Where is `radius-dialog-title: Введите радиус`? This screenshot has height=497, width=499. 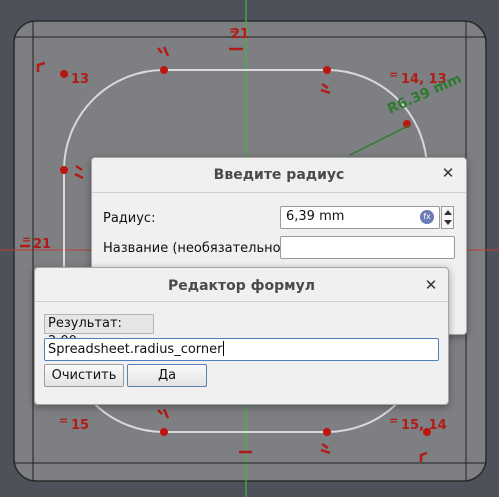
radius-dialog-title: Введите радиус is located at coordinates (279, 175).